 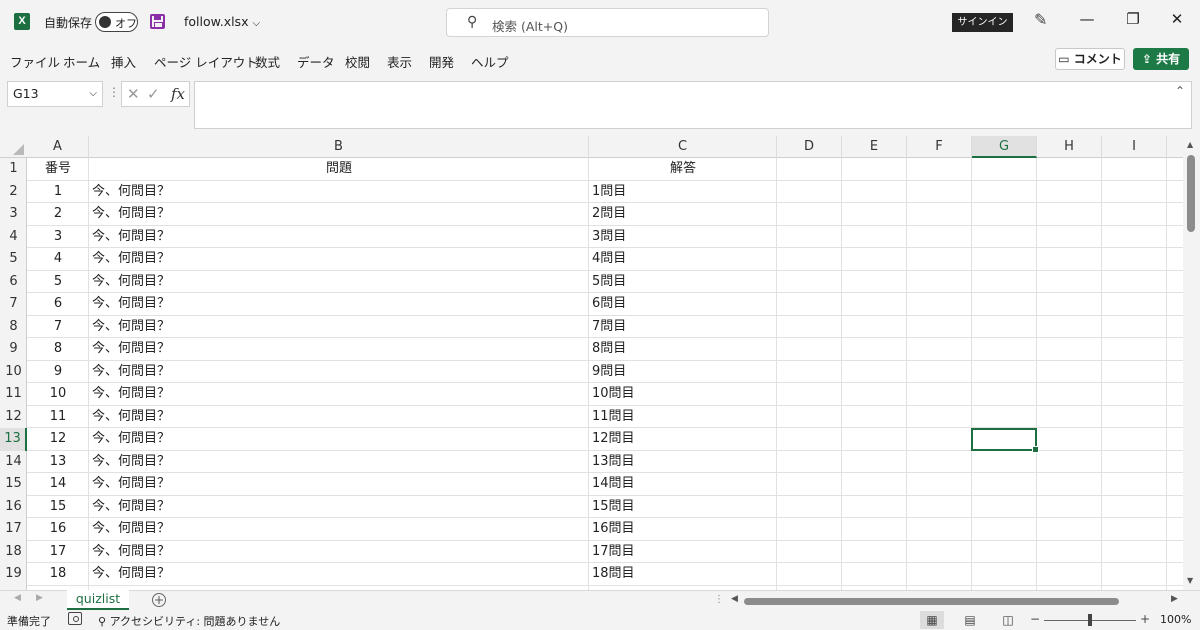 I want to click on cell-answer: 14問目, so click(x=683, y=484).